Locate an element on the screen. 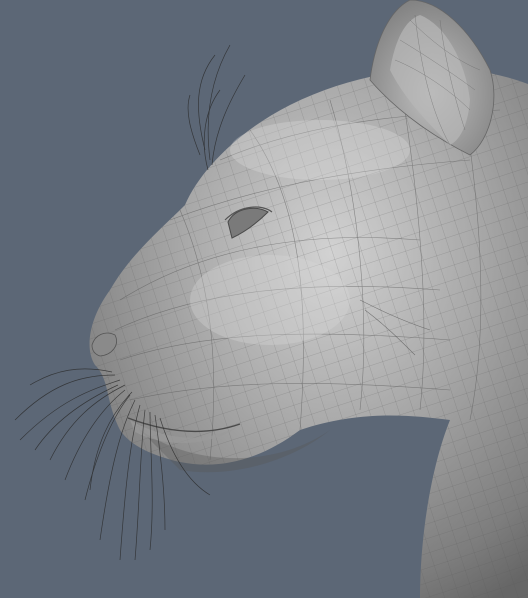 The image size is (528, 598). cheek-highlight is located at coordinates (270, 300).